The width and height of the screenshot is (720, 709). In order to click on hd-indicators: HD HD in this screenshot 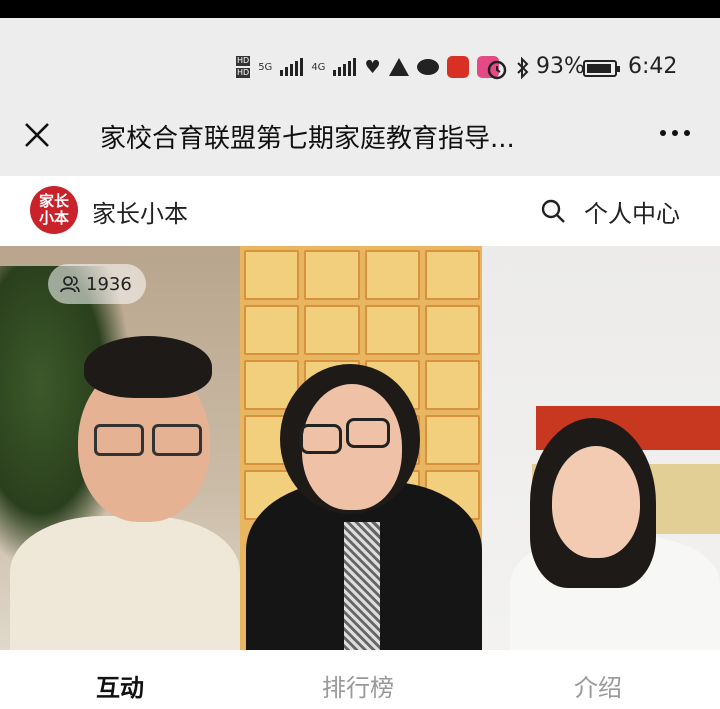, I will do `click(243, 67)`.